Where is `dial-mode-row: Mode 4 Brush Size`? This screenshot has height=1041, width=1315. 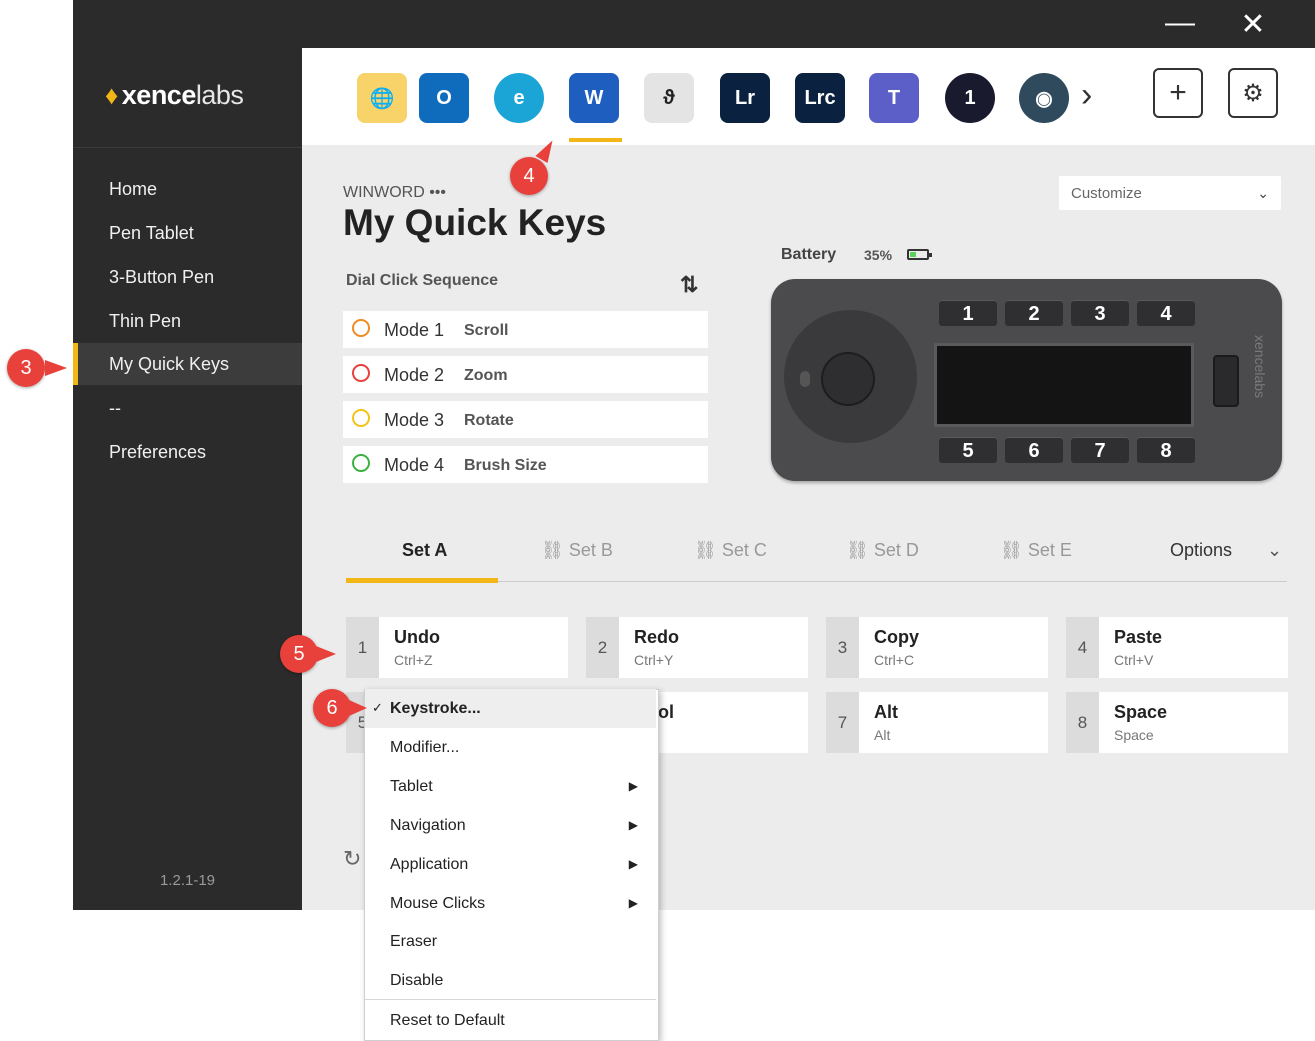
dial-mode-row: Mode 4 Brush Size is located at coordinates (525, 464).